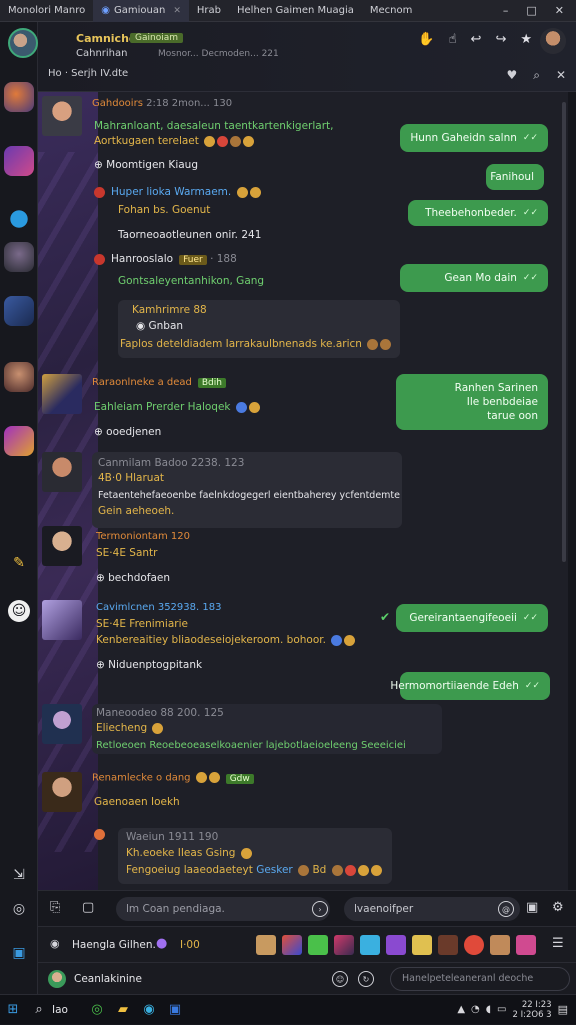 Image resolution: width=576 pixels, height=1025 pixels. I want to click on sticker-pack-icon: ◉, so click(55, 943).